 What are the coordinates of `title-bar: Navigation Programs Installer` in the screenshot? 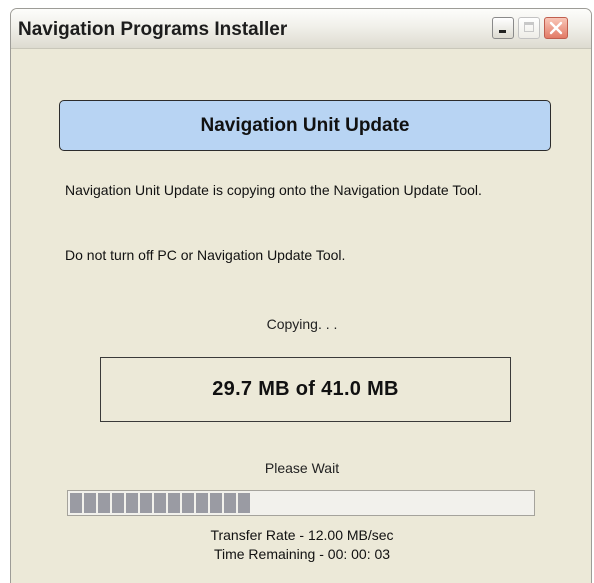 It's located at (301, 29).